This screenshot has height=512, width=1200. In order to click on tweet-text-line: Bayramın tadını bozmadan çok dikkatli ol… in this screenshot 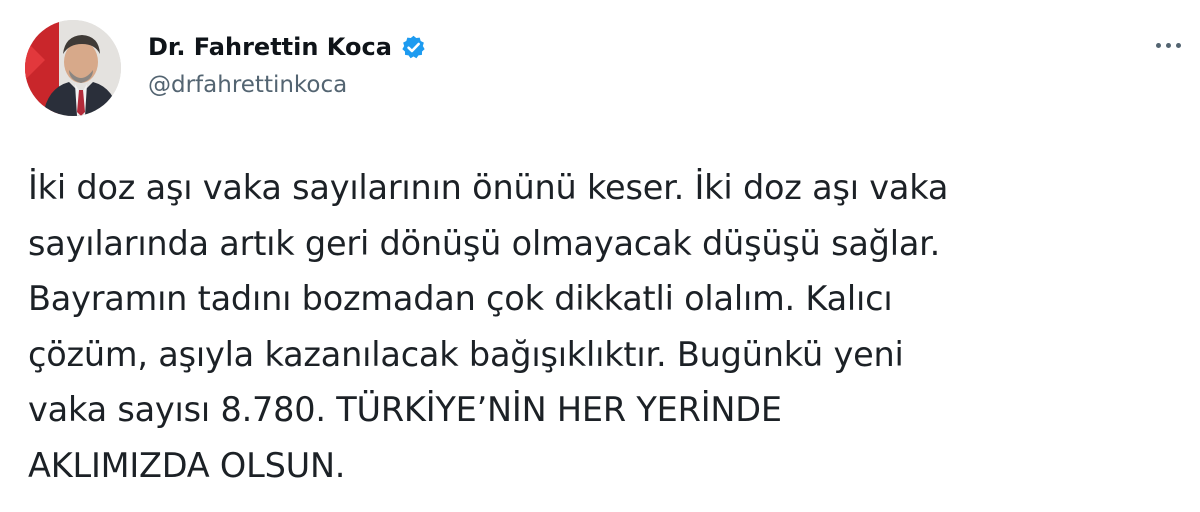, I will do `click(460, 298)`.